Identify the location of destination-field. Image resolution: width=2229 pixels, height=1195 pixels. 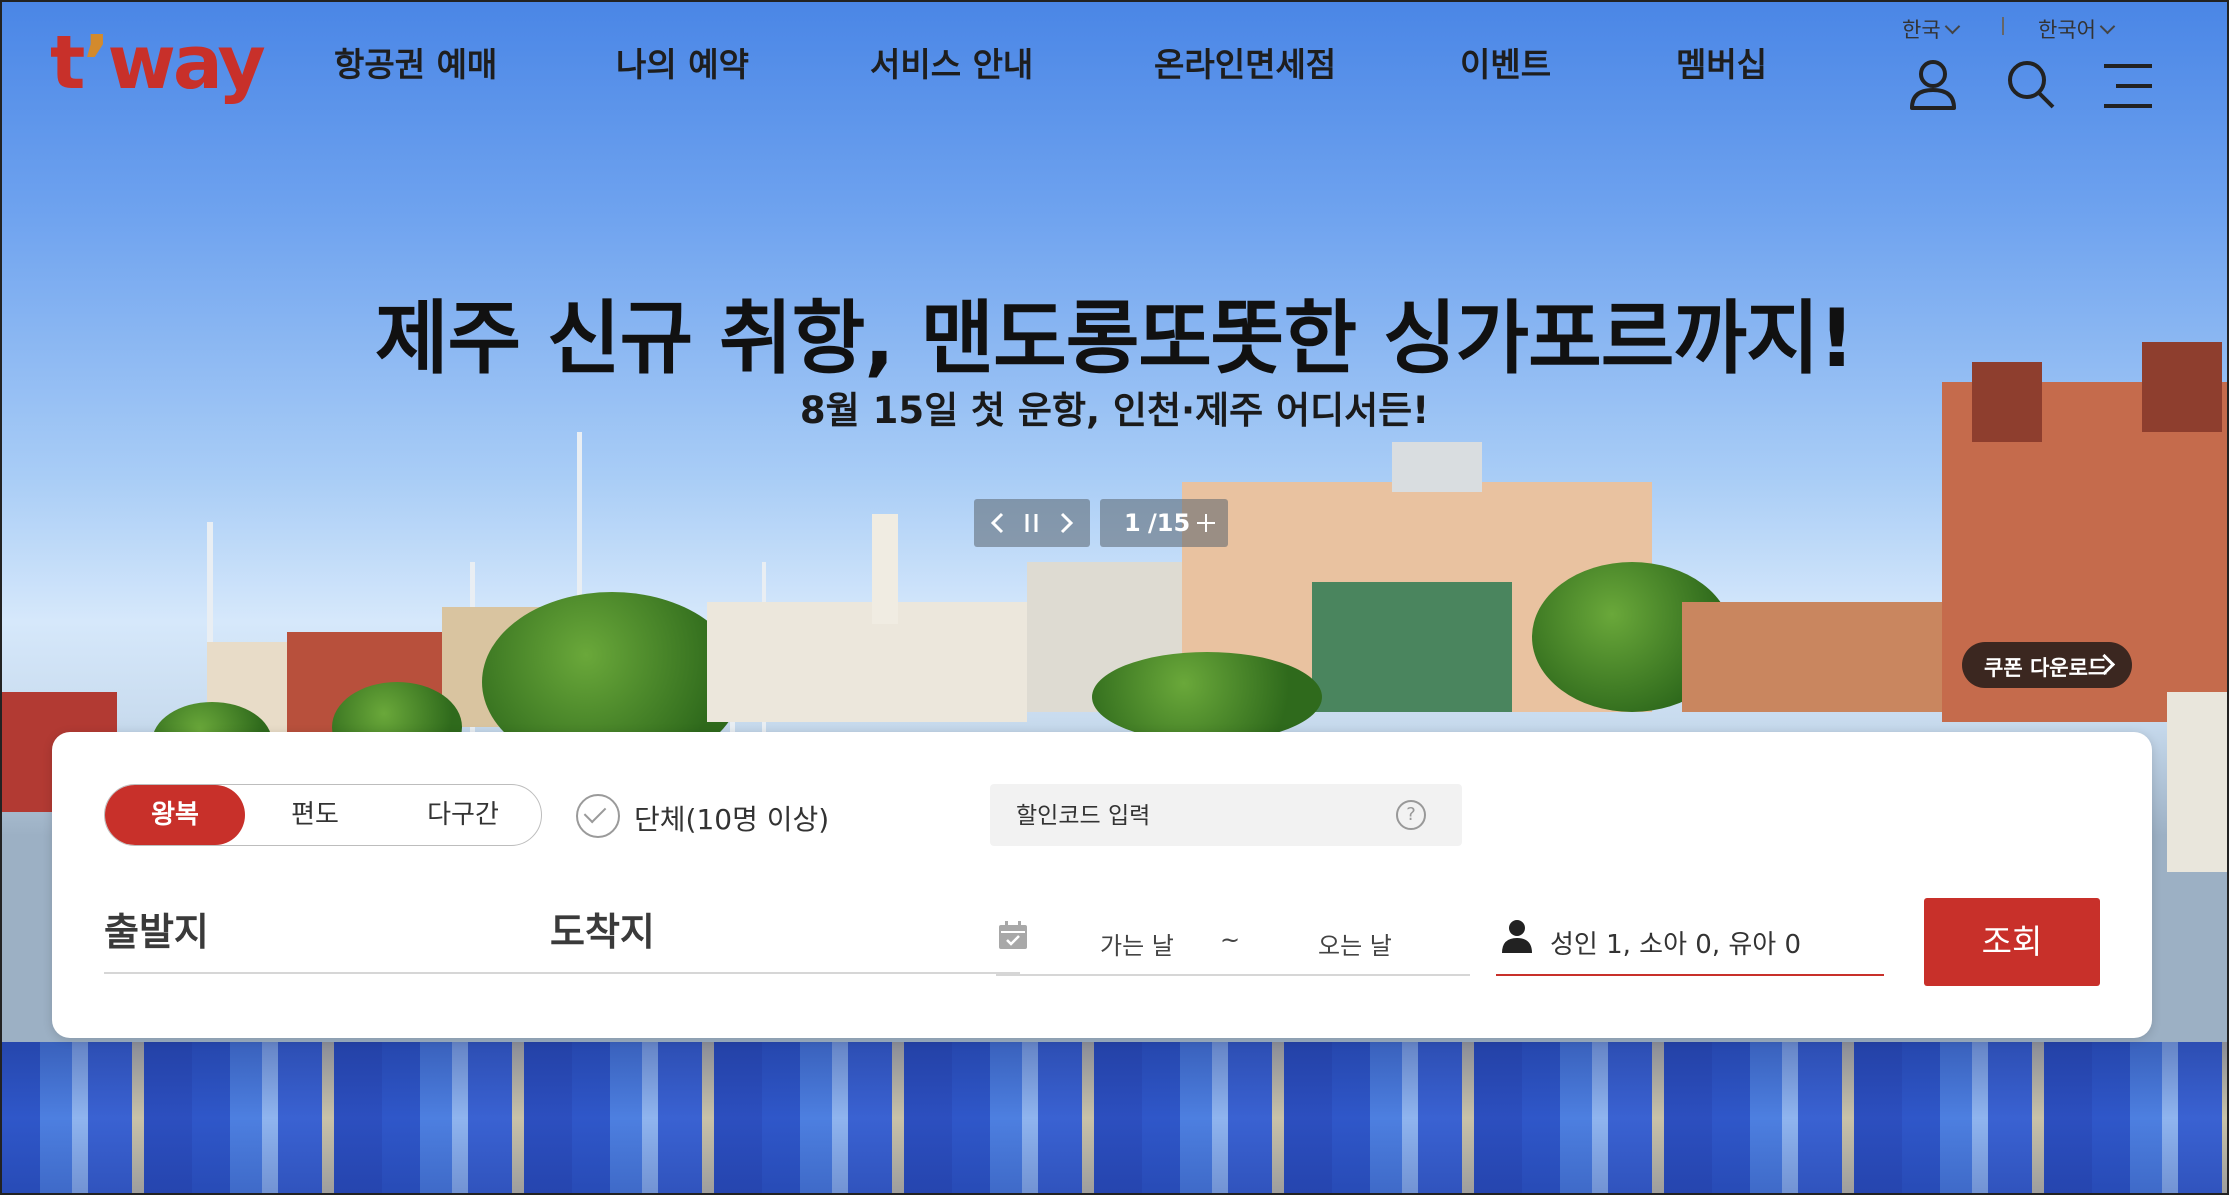
(785, 938).